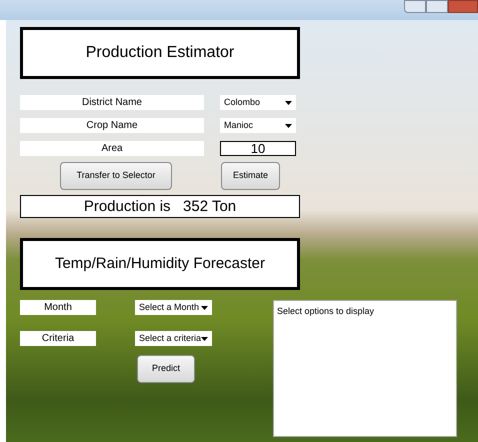 This screenshot has width=478, height=442. Describe the element at coordinates (258, 148) in the screenshot. I see `area-input: 10` at that location.